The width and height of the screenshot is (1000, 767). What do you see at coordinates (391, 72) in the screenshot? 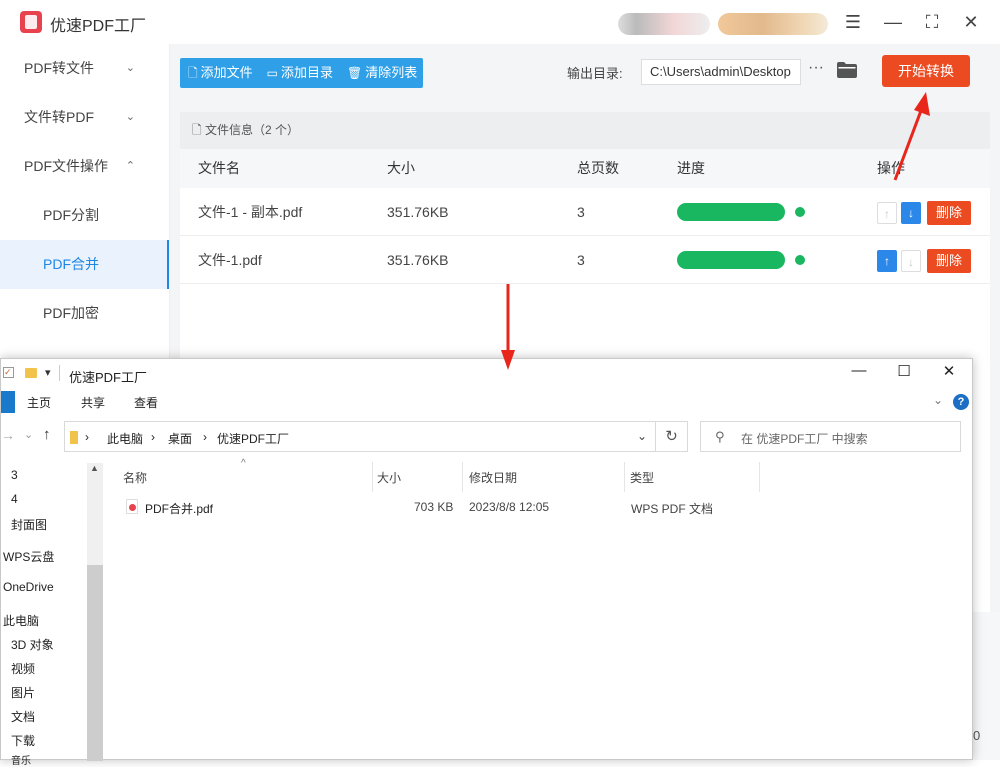
I see `clear-list-label: 清除列表` at bounding box center [391, 72].